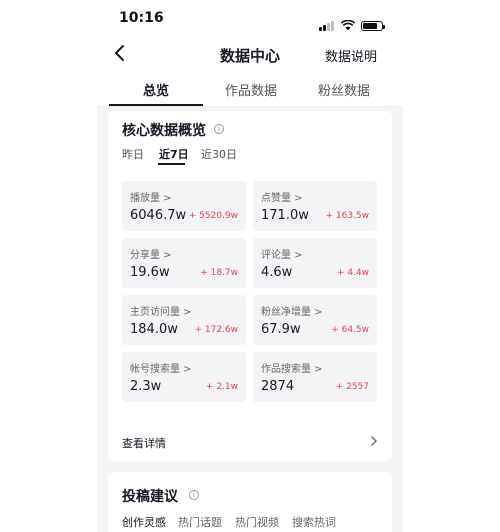  Describe the element at coordinates (154, 329) in the screenshot. I see `metric-value: 184.0w` at that location.